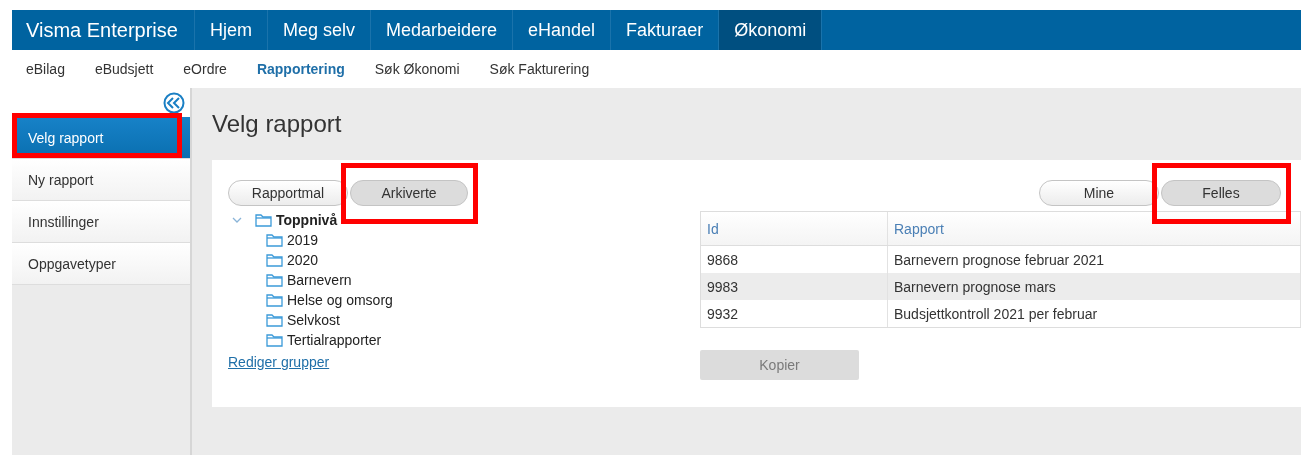 The height and width of the screenshot is (455, 1301). What do you see at coordinates (794, 313) in the screenshot?
I see `table-cell: 9932` at bounding box center [794, 313].